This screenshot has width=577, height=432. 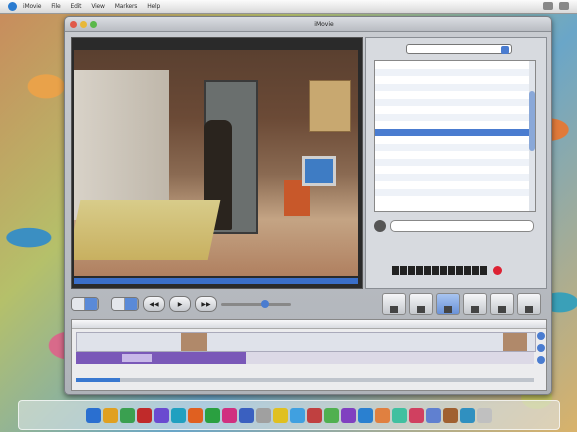 What do you see at coordinates (421, 304) in the screenshot?
I see `tab-photos` at bounding box center [421, 304].